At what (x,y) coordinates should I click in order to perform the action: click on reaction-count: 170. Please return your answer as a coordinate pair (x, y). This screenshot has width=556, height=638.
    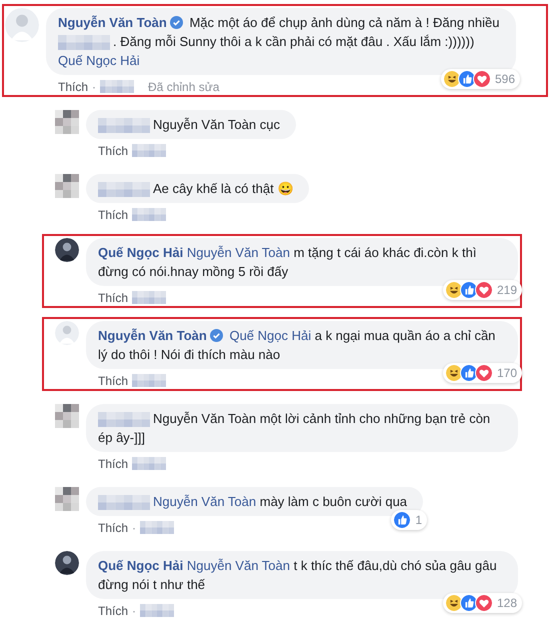
    Looking at the image, I should click on (506, 373).